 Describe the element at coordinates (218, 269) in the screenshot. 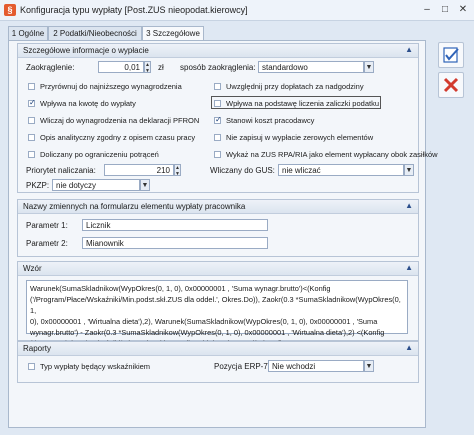

I see `formula-section-header: Wzór ▲` at that location.